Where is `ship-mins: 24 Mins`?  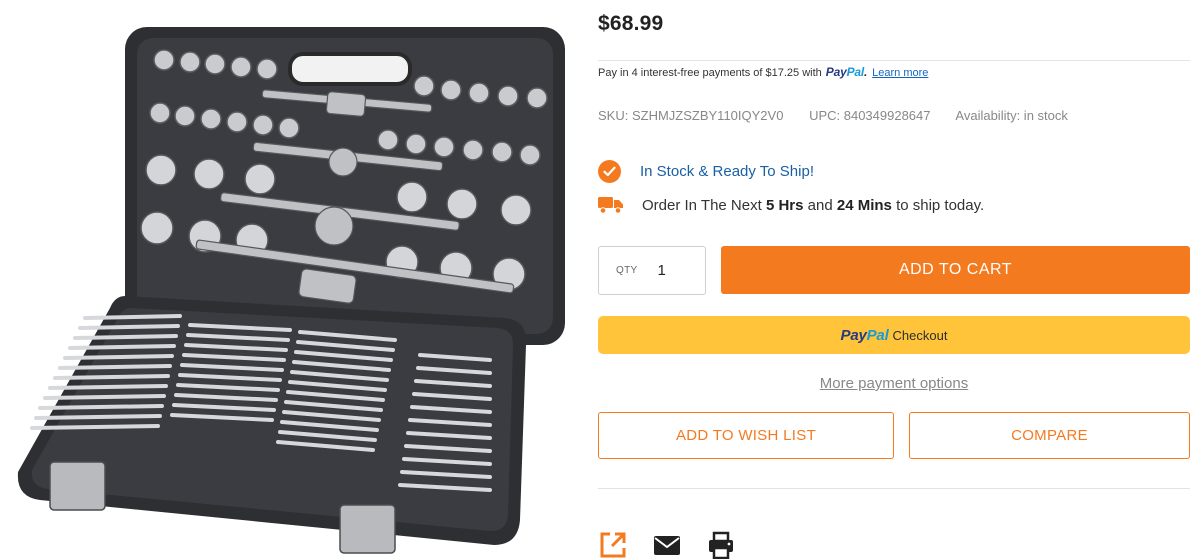
ship-mins: 24 Mins is located at coordinates (864, 205).